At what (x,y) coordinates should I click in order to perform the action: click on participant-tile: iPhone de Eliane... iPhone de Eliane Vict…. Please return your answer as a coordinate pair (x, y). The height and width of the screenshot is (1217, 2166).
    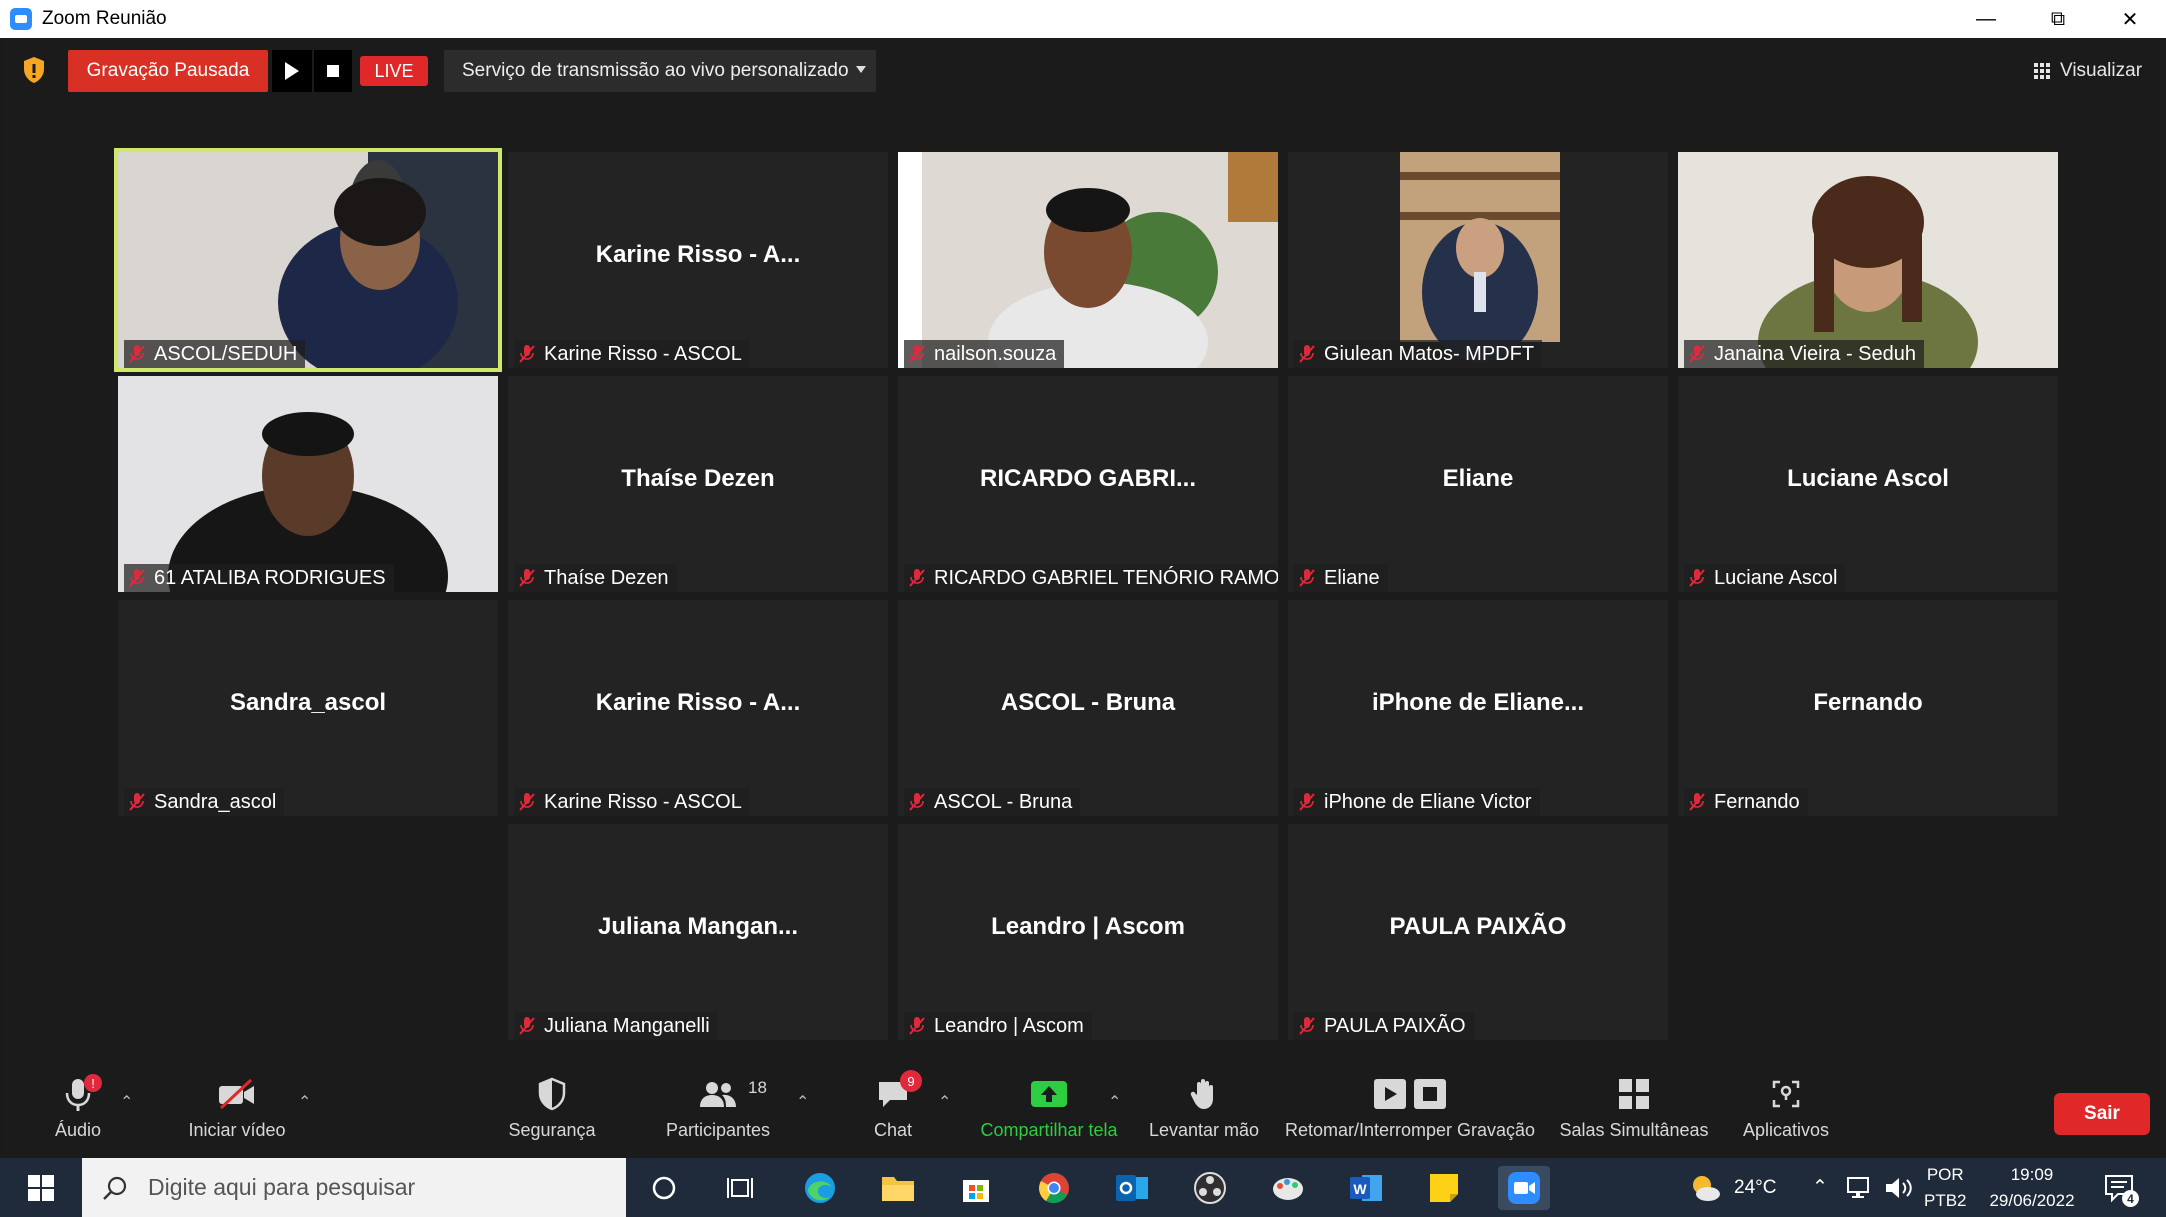
    Looking at the image, I should click on (1478, 708).